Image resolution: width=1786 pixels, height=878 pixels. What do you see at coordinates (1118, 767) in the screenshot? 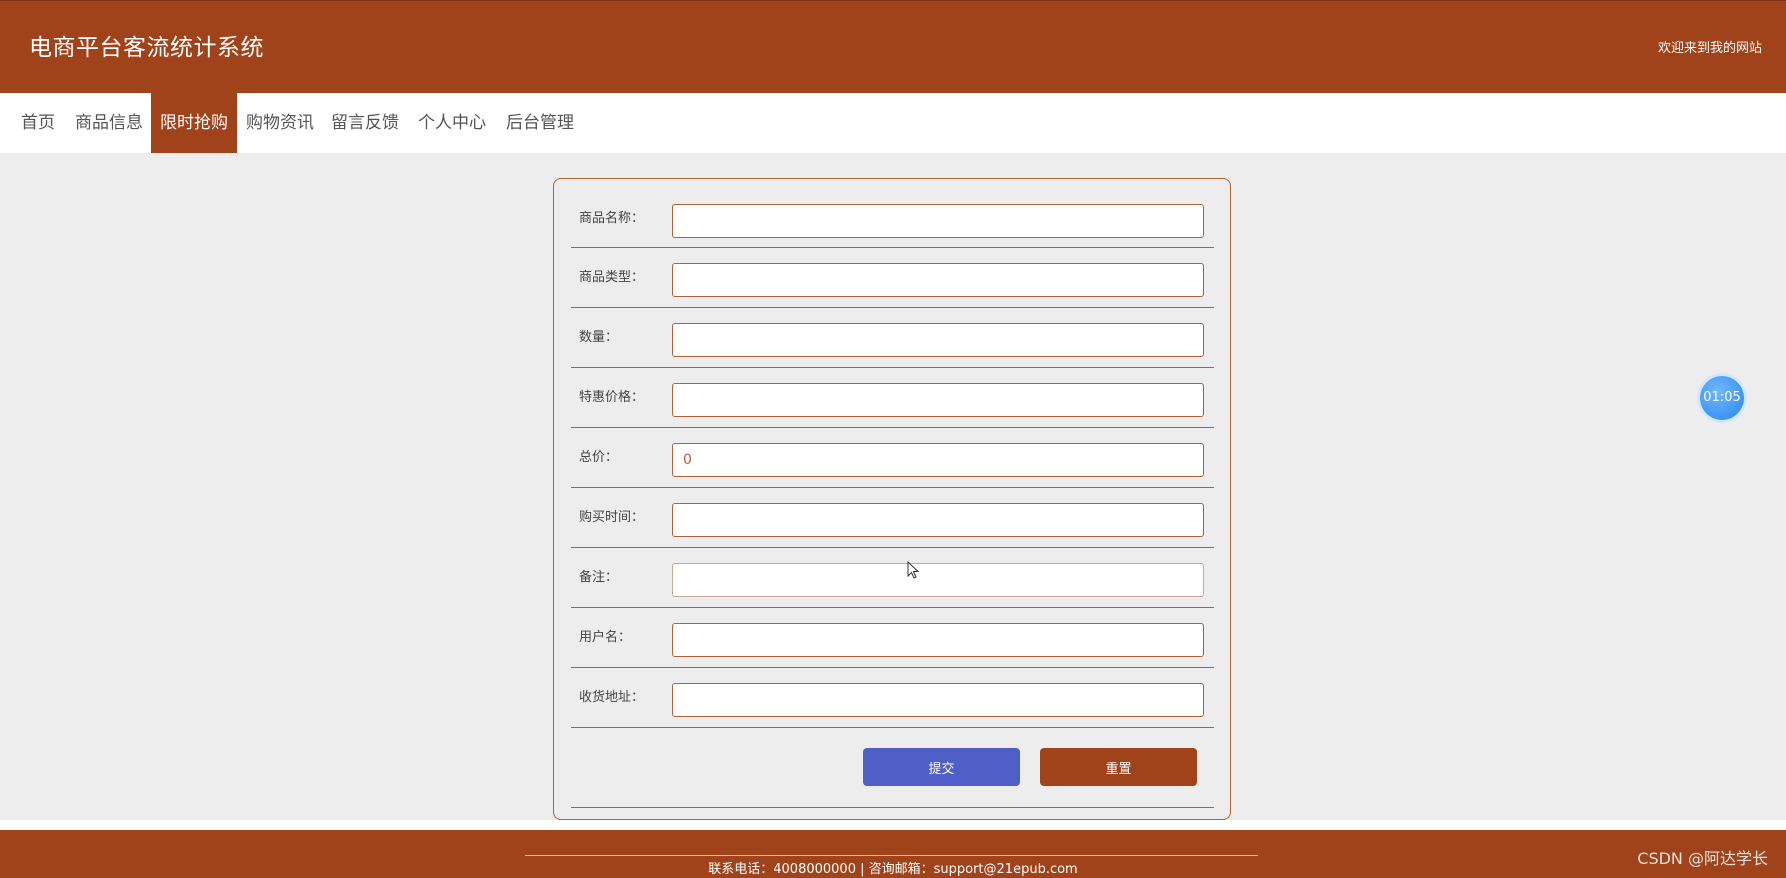
I see `reset-button: 重置` at bounding box center [1118, 767].